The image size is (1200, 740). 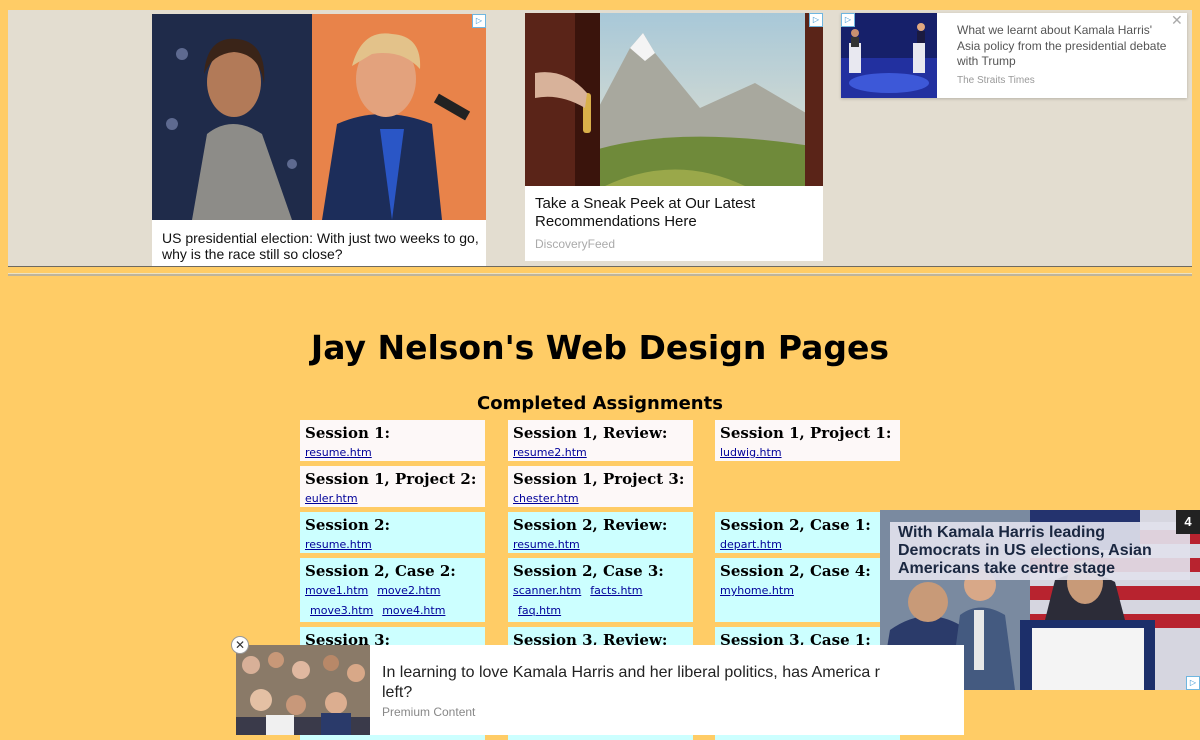 What do you see at coordinates (751, 544) in the screenshot?
I see `assignment-link: depart.htm` at bounding box center [751, 544].